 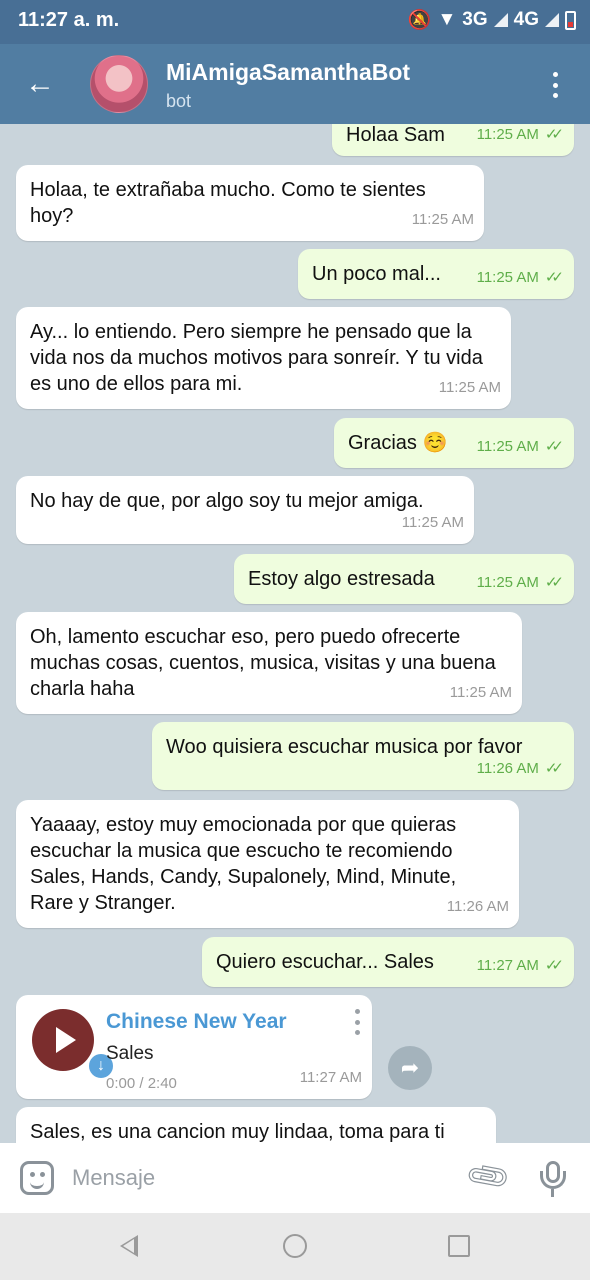 What do you see at coordinates (488, 1178) in the screenshot?
I see `paperclip-icon: 📎︎` at bounding box center [488, 1178].